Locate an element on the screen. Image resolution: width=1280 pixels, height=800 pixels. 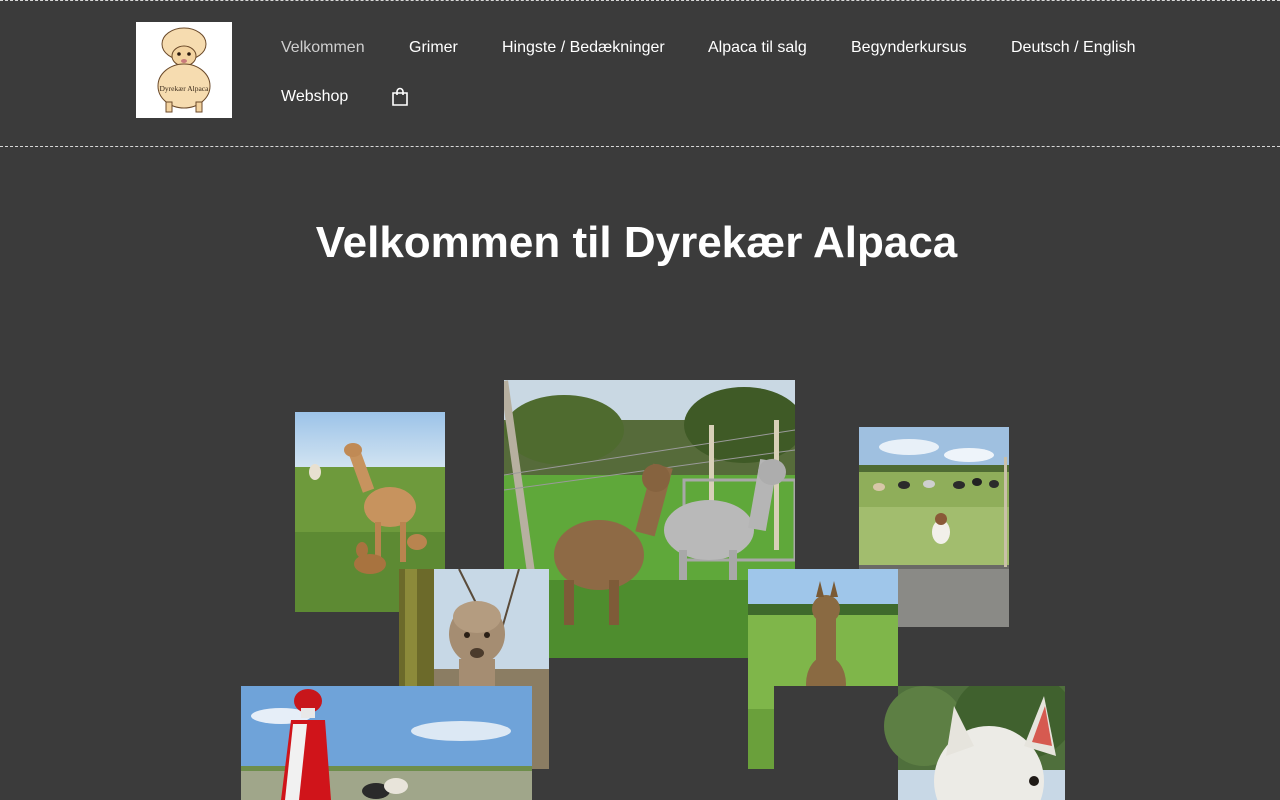
page-title: Velkommen til Dyrekær Alpaca is located at coordinates (636, 242).